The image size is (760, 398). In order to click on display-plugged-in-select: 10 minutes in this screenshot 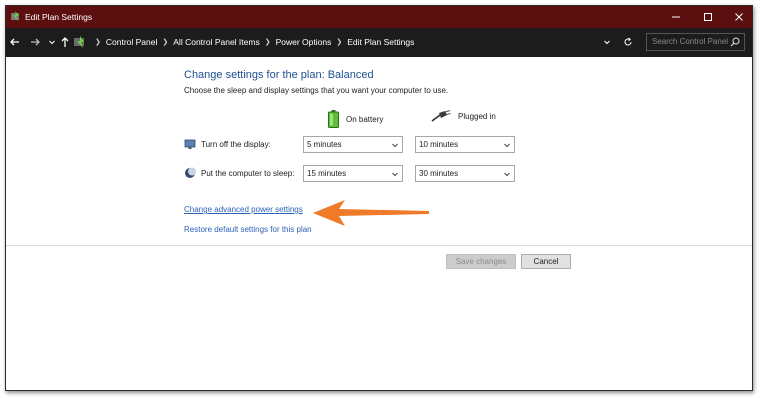, I will do `click(465, 144)`.